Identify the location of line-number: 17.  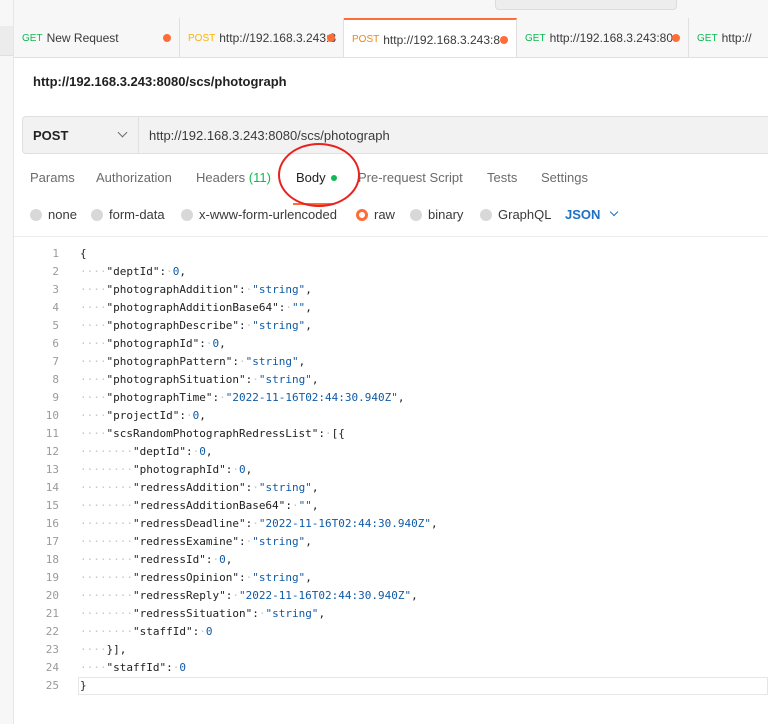
(52, 541).